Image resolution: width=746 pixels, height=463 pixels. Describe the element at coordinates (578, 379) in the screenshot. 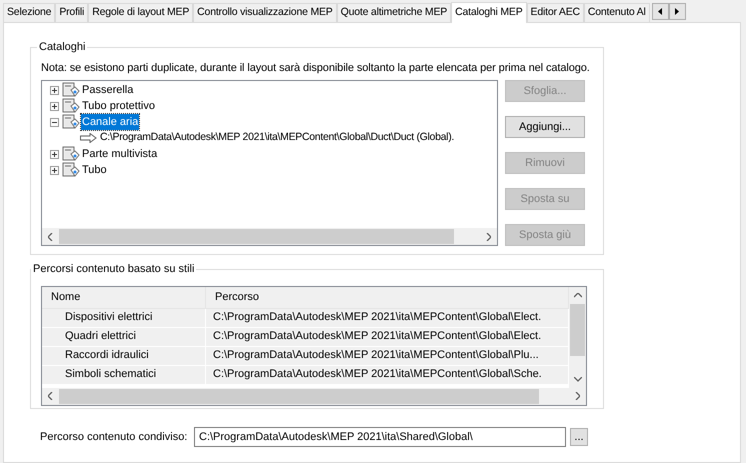

I see `scroll-down-icon` at that location.